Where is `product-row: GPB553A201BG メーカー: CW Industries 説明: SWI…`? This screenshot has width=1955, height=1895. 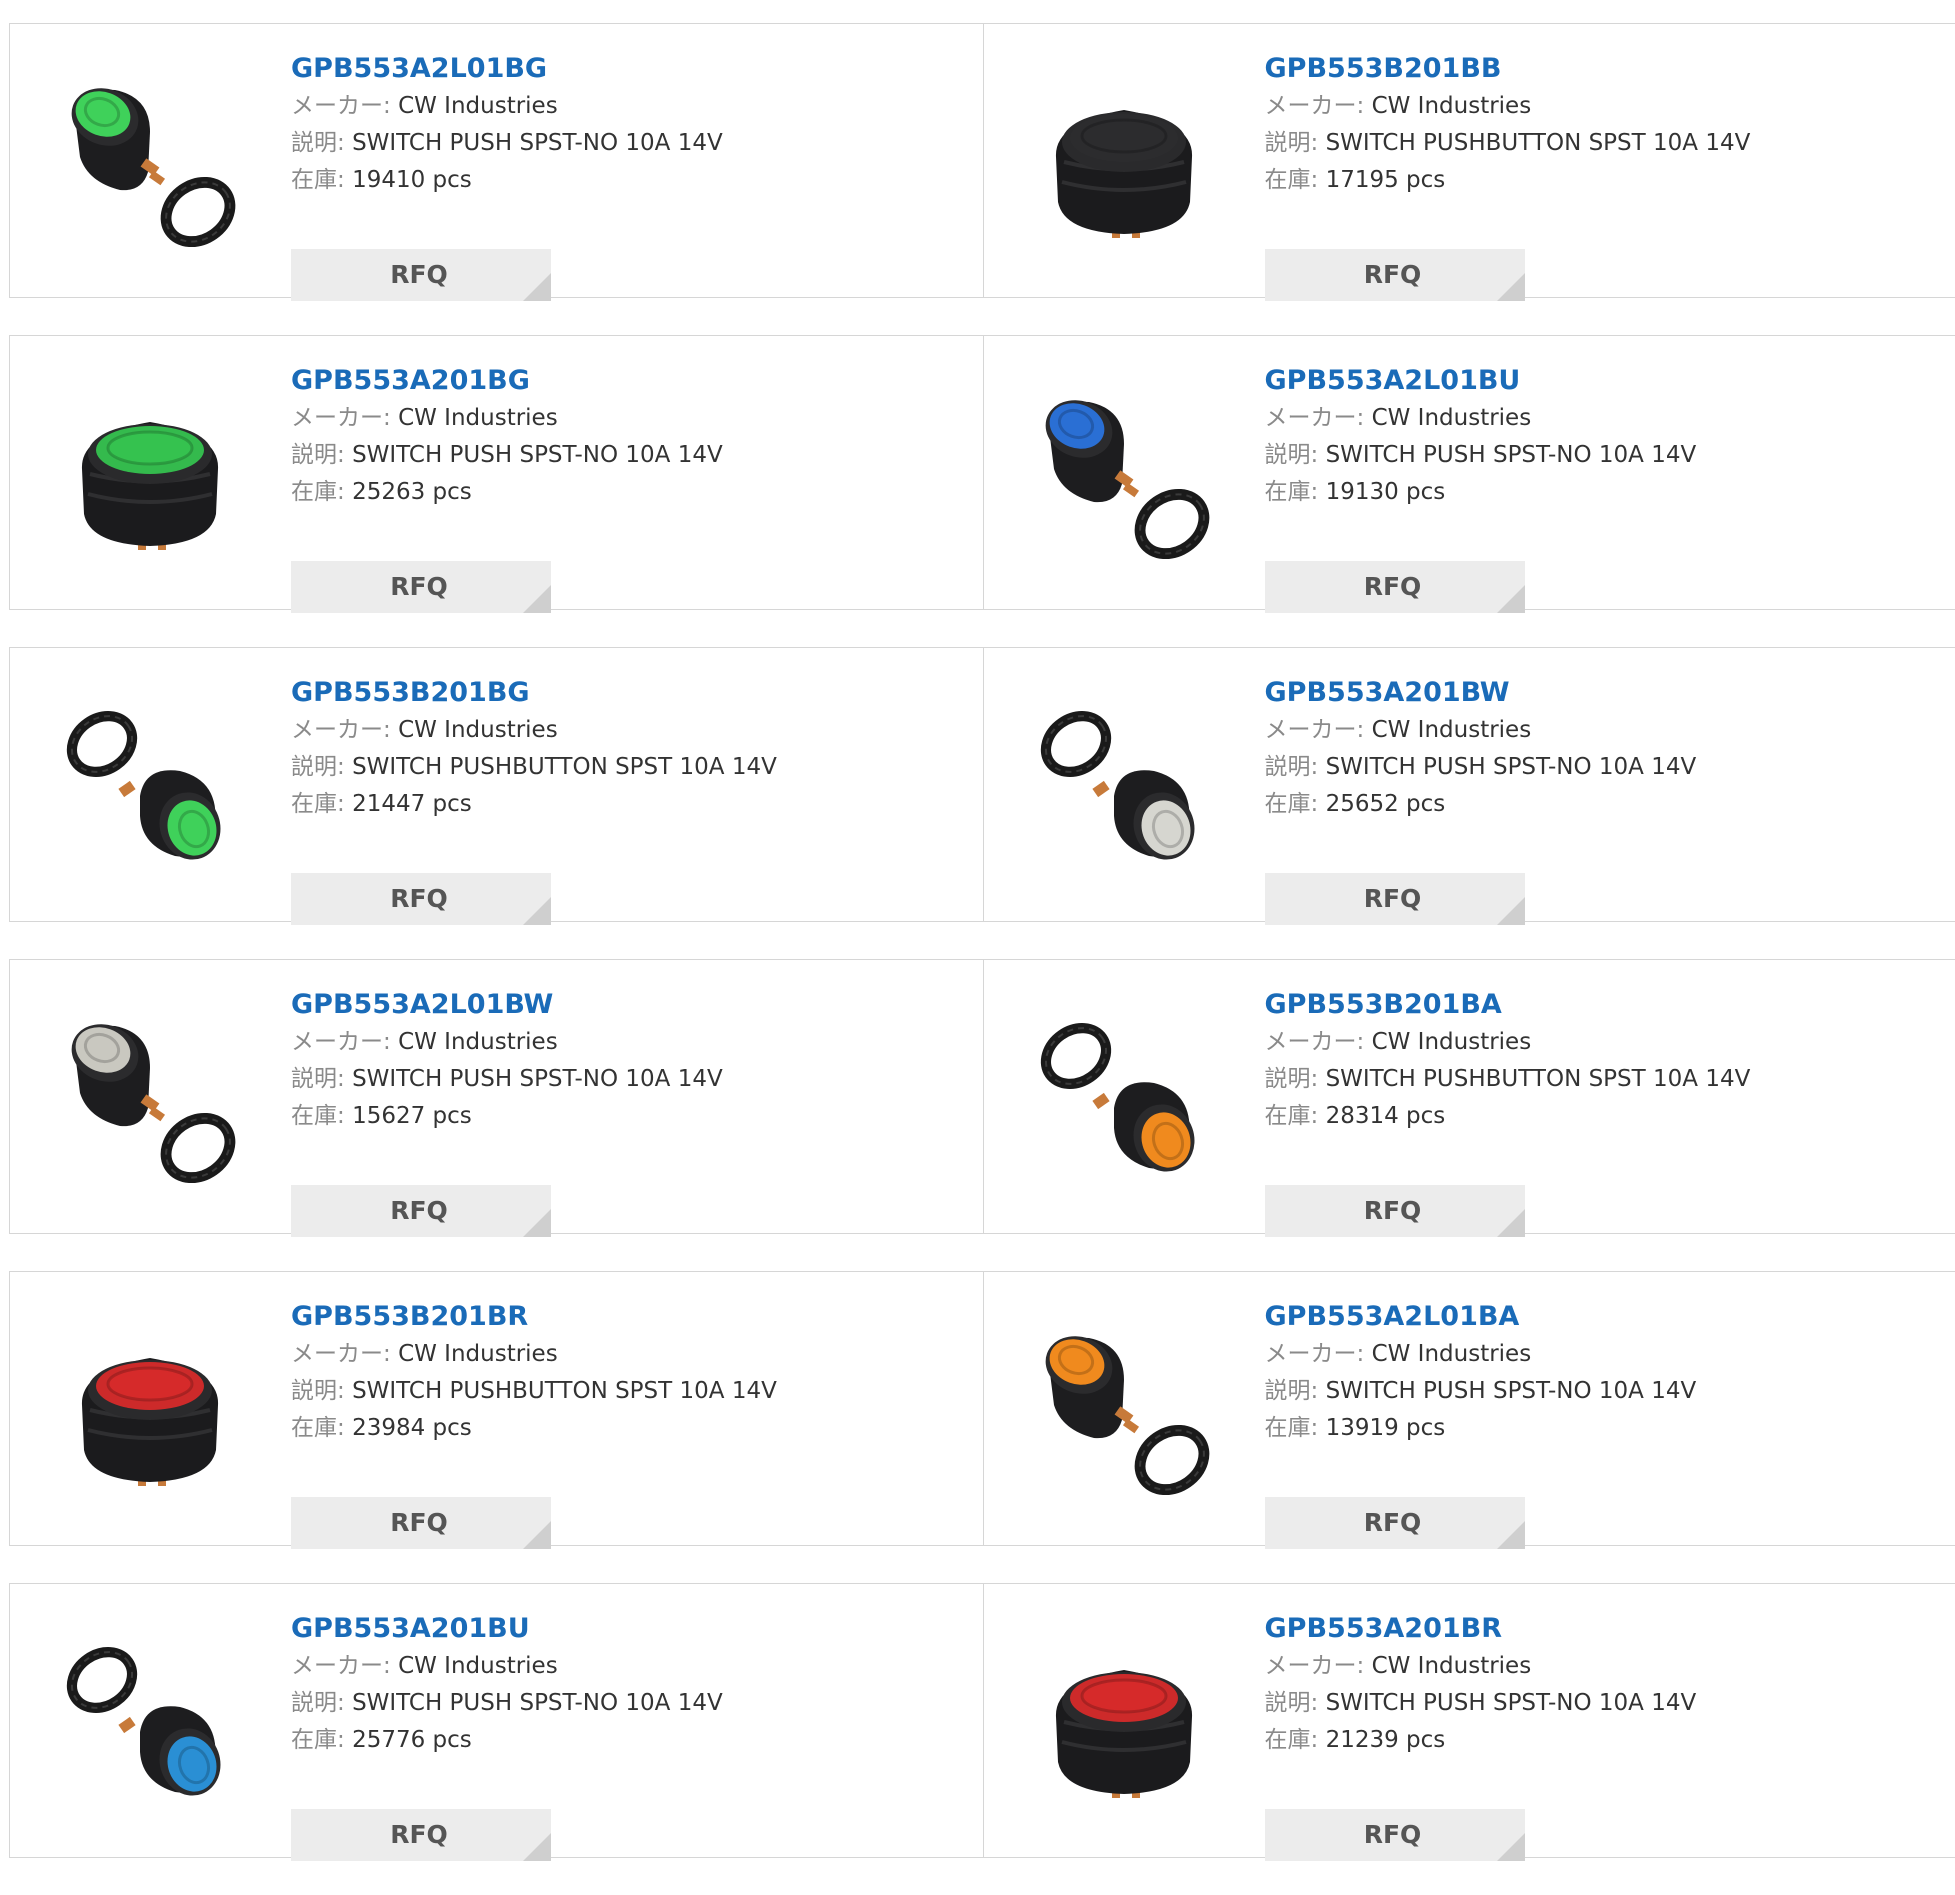
product-row: GPB553A201BG メーカー: CW Industries 説明: SWI… is located at coordinates (982, 472).